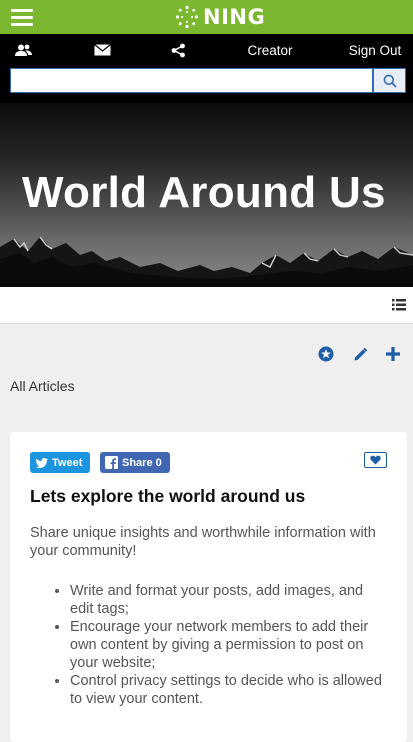  I want to click on tweet-button: Tweet, so click(60, 462).